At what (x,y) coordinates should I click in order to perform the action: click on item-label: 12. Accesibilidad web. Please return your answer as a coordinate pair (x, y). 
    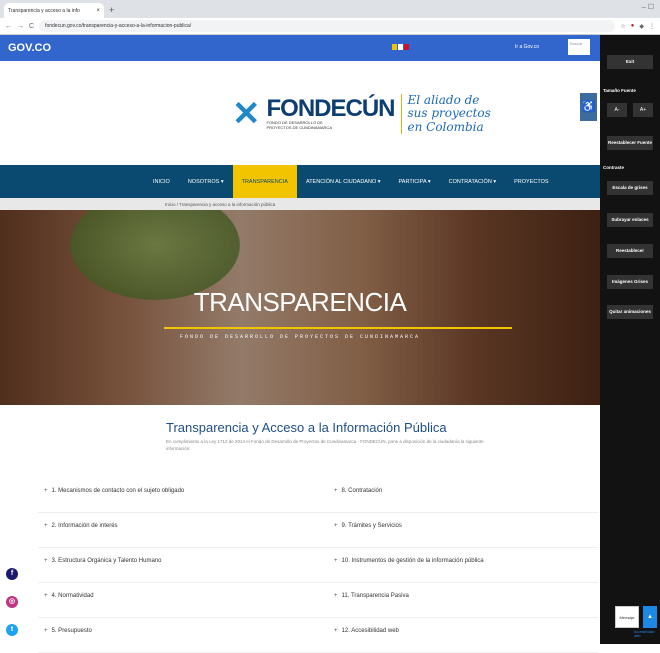
    Looking at the image, I should click on (370, 631).